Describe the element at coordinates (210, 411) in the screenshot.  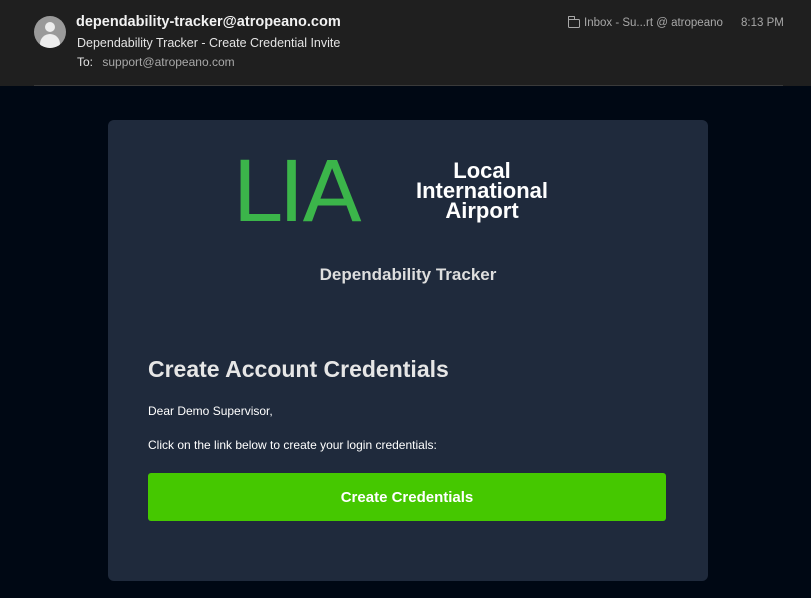
I see `greeting-text: Dear Demo Supervisor,` at that location.